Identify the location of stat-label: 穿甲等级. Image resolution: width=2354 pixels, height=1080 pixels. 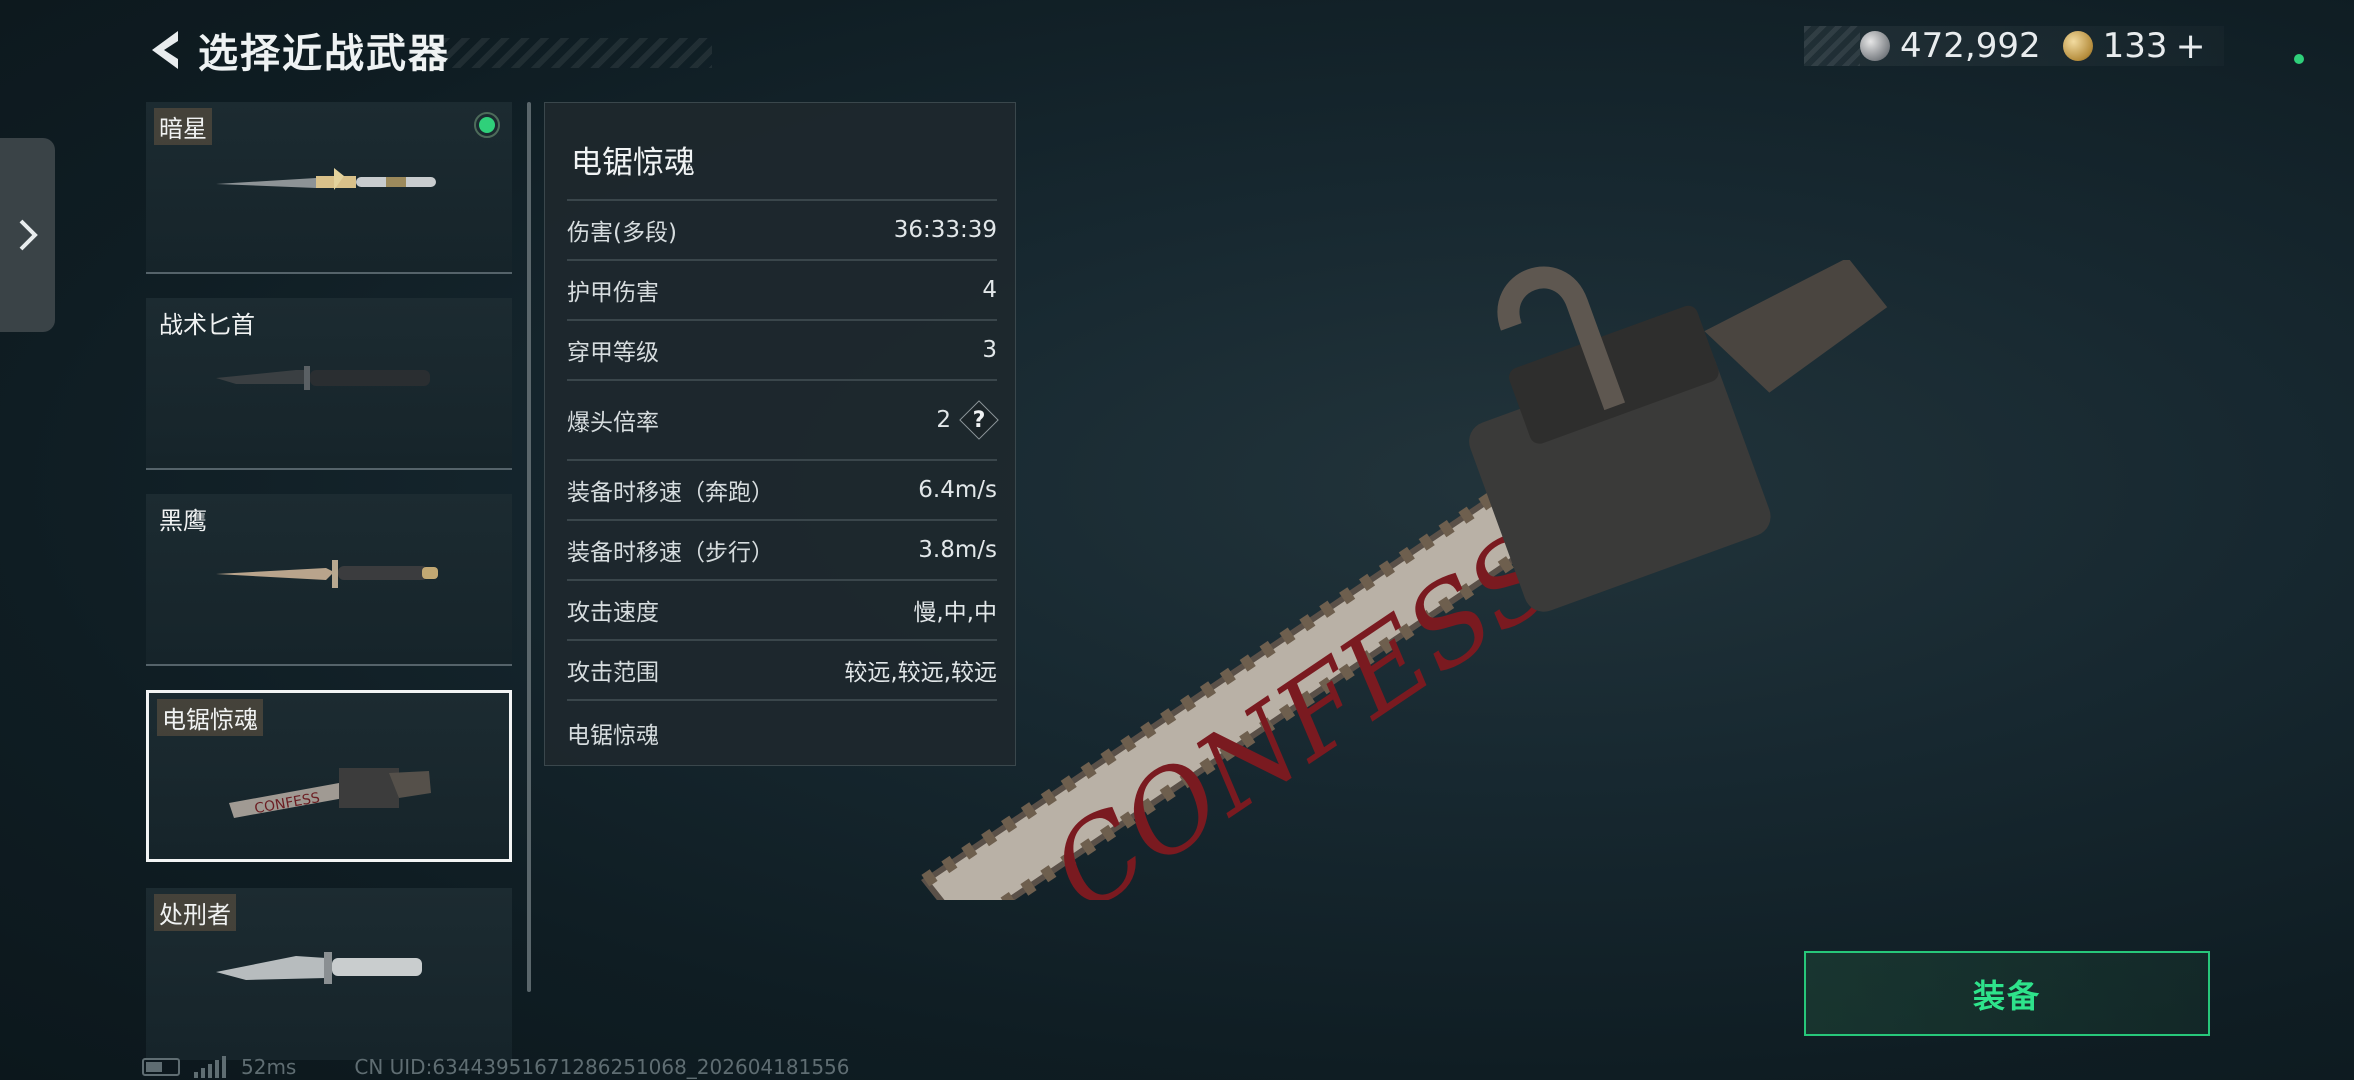
(613, 353).